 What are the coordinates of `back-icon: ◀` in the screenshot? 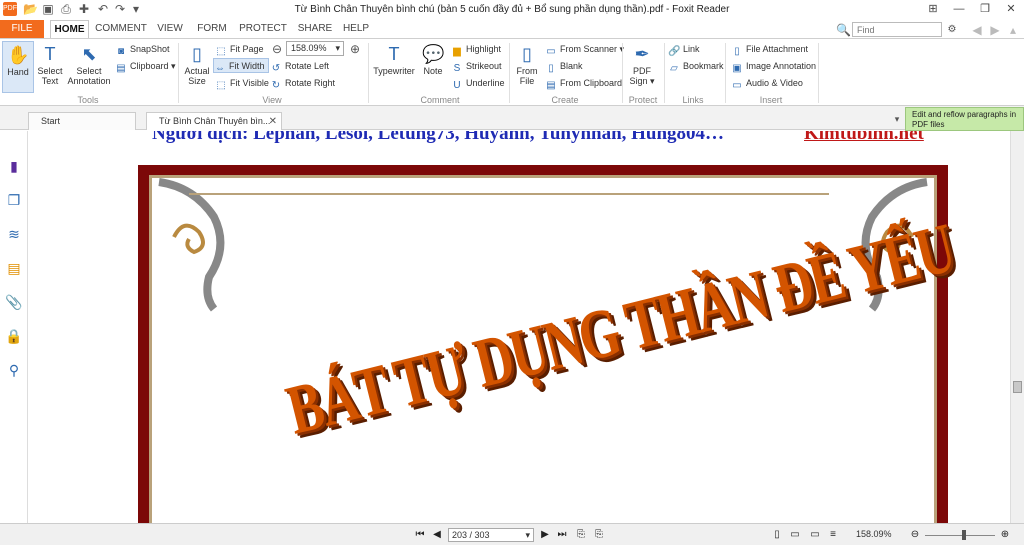 It's located at (977, 30).